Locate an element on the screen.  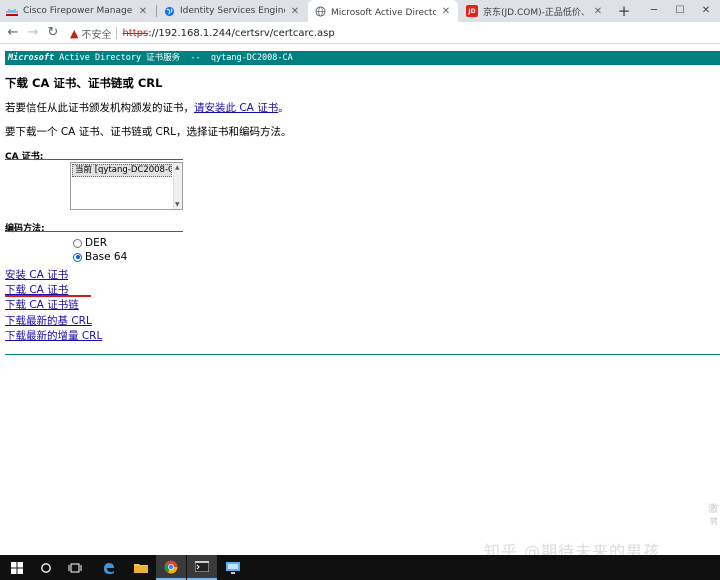
search-icon is located at coordinates (46, 567).